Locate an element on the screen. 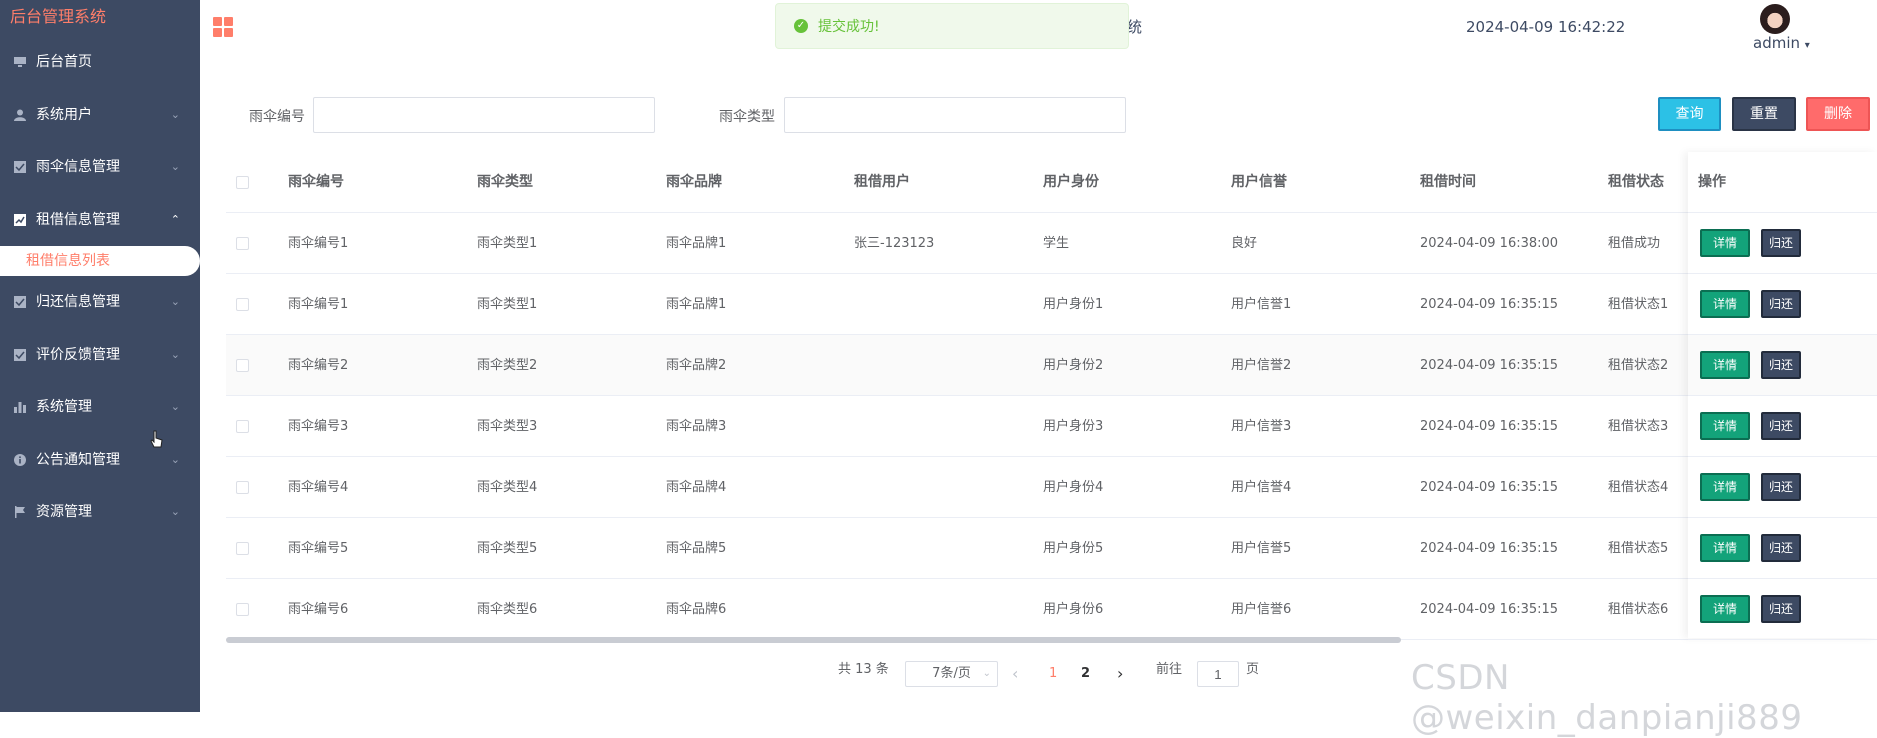  sidebar-item-resources: 资源管理 ⌄ is located at coordinates (100, 512).